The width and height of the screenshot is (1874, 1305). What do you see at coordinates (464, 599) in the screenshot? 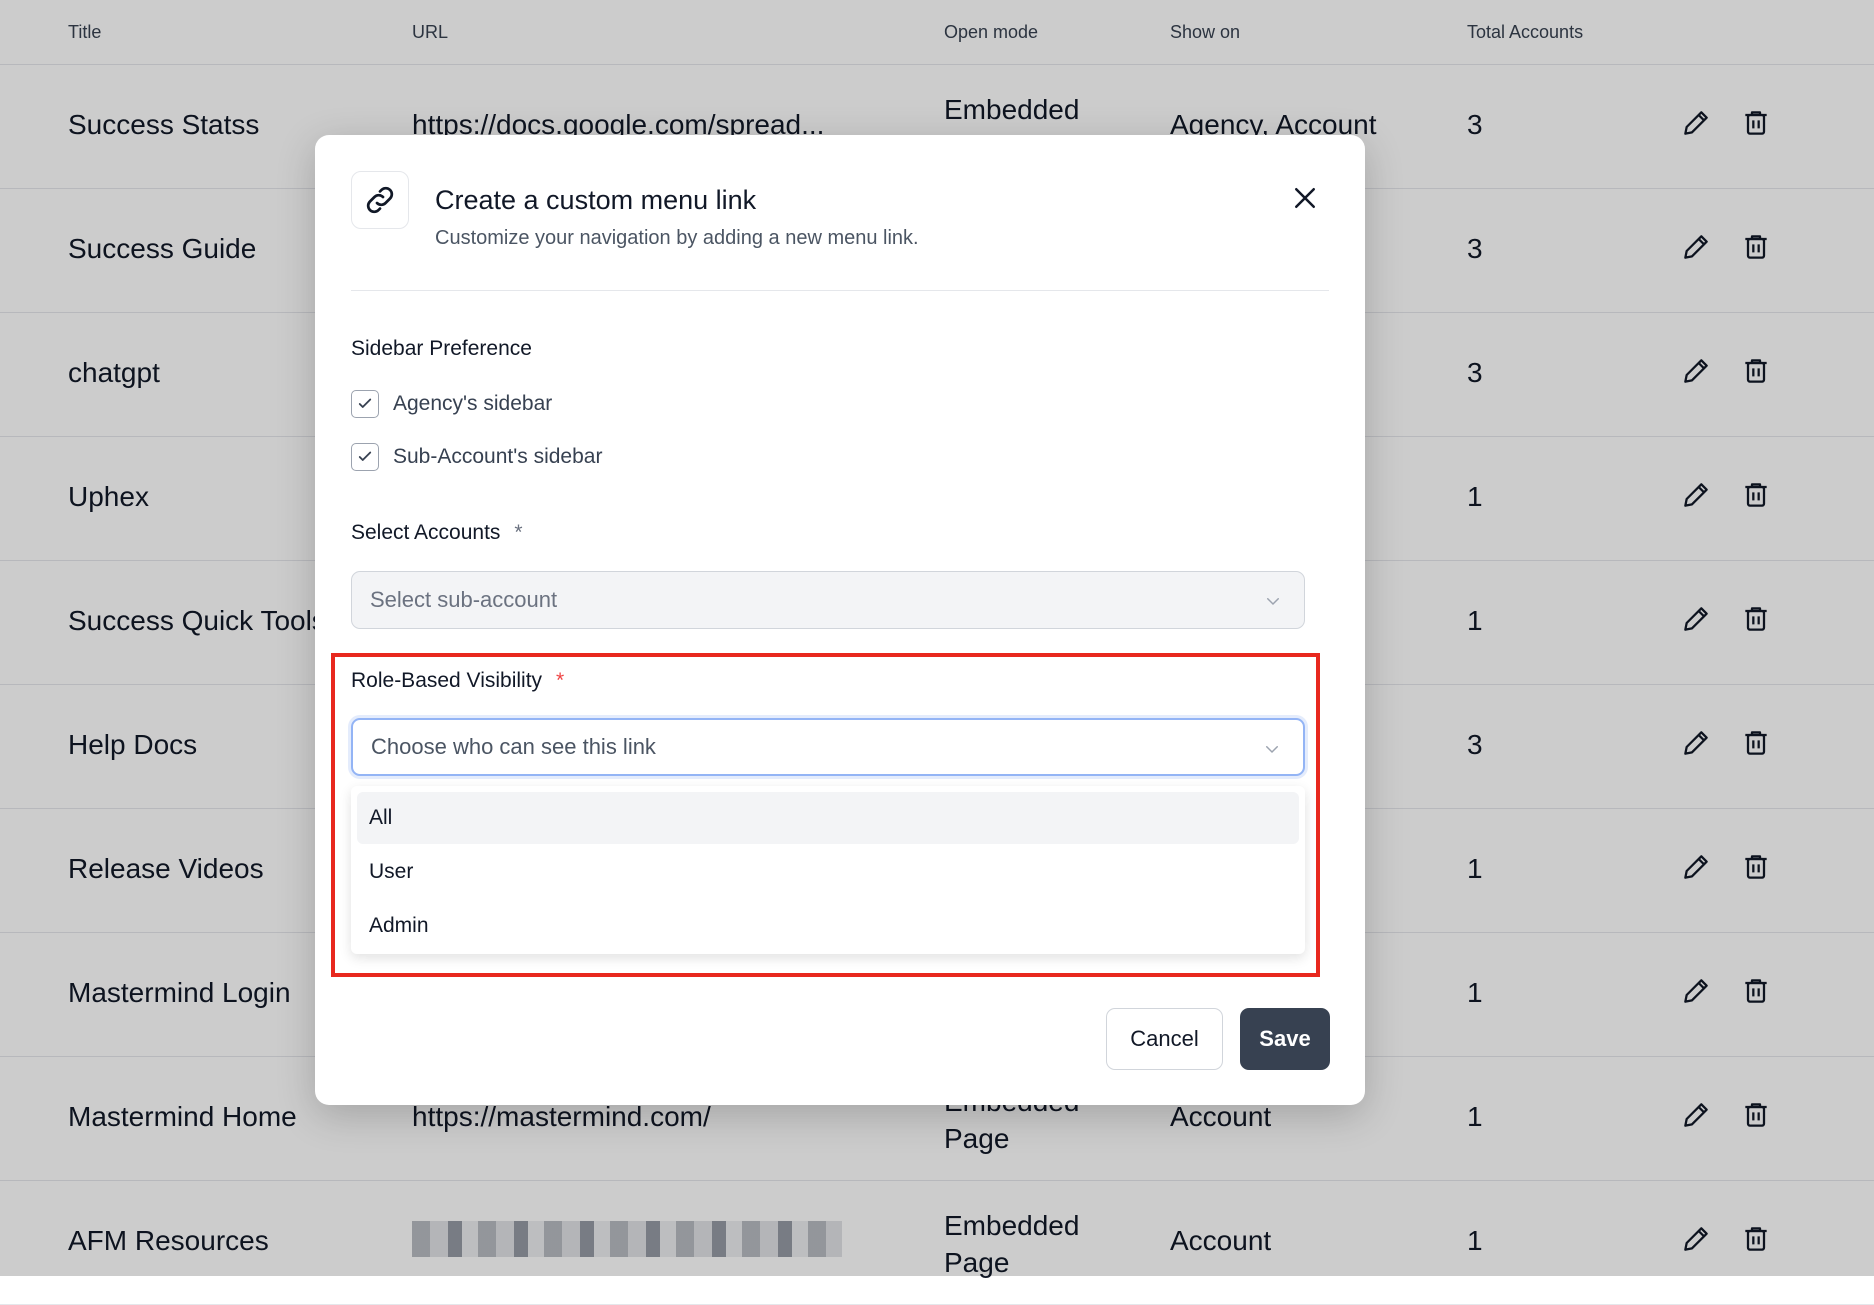
I see `select-accounts-placeholder: Select sub-account` at bounding box center [464, 599].